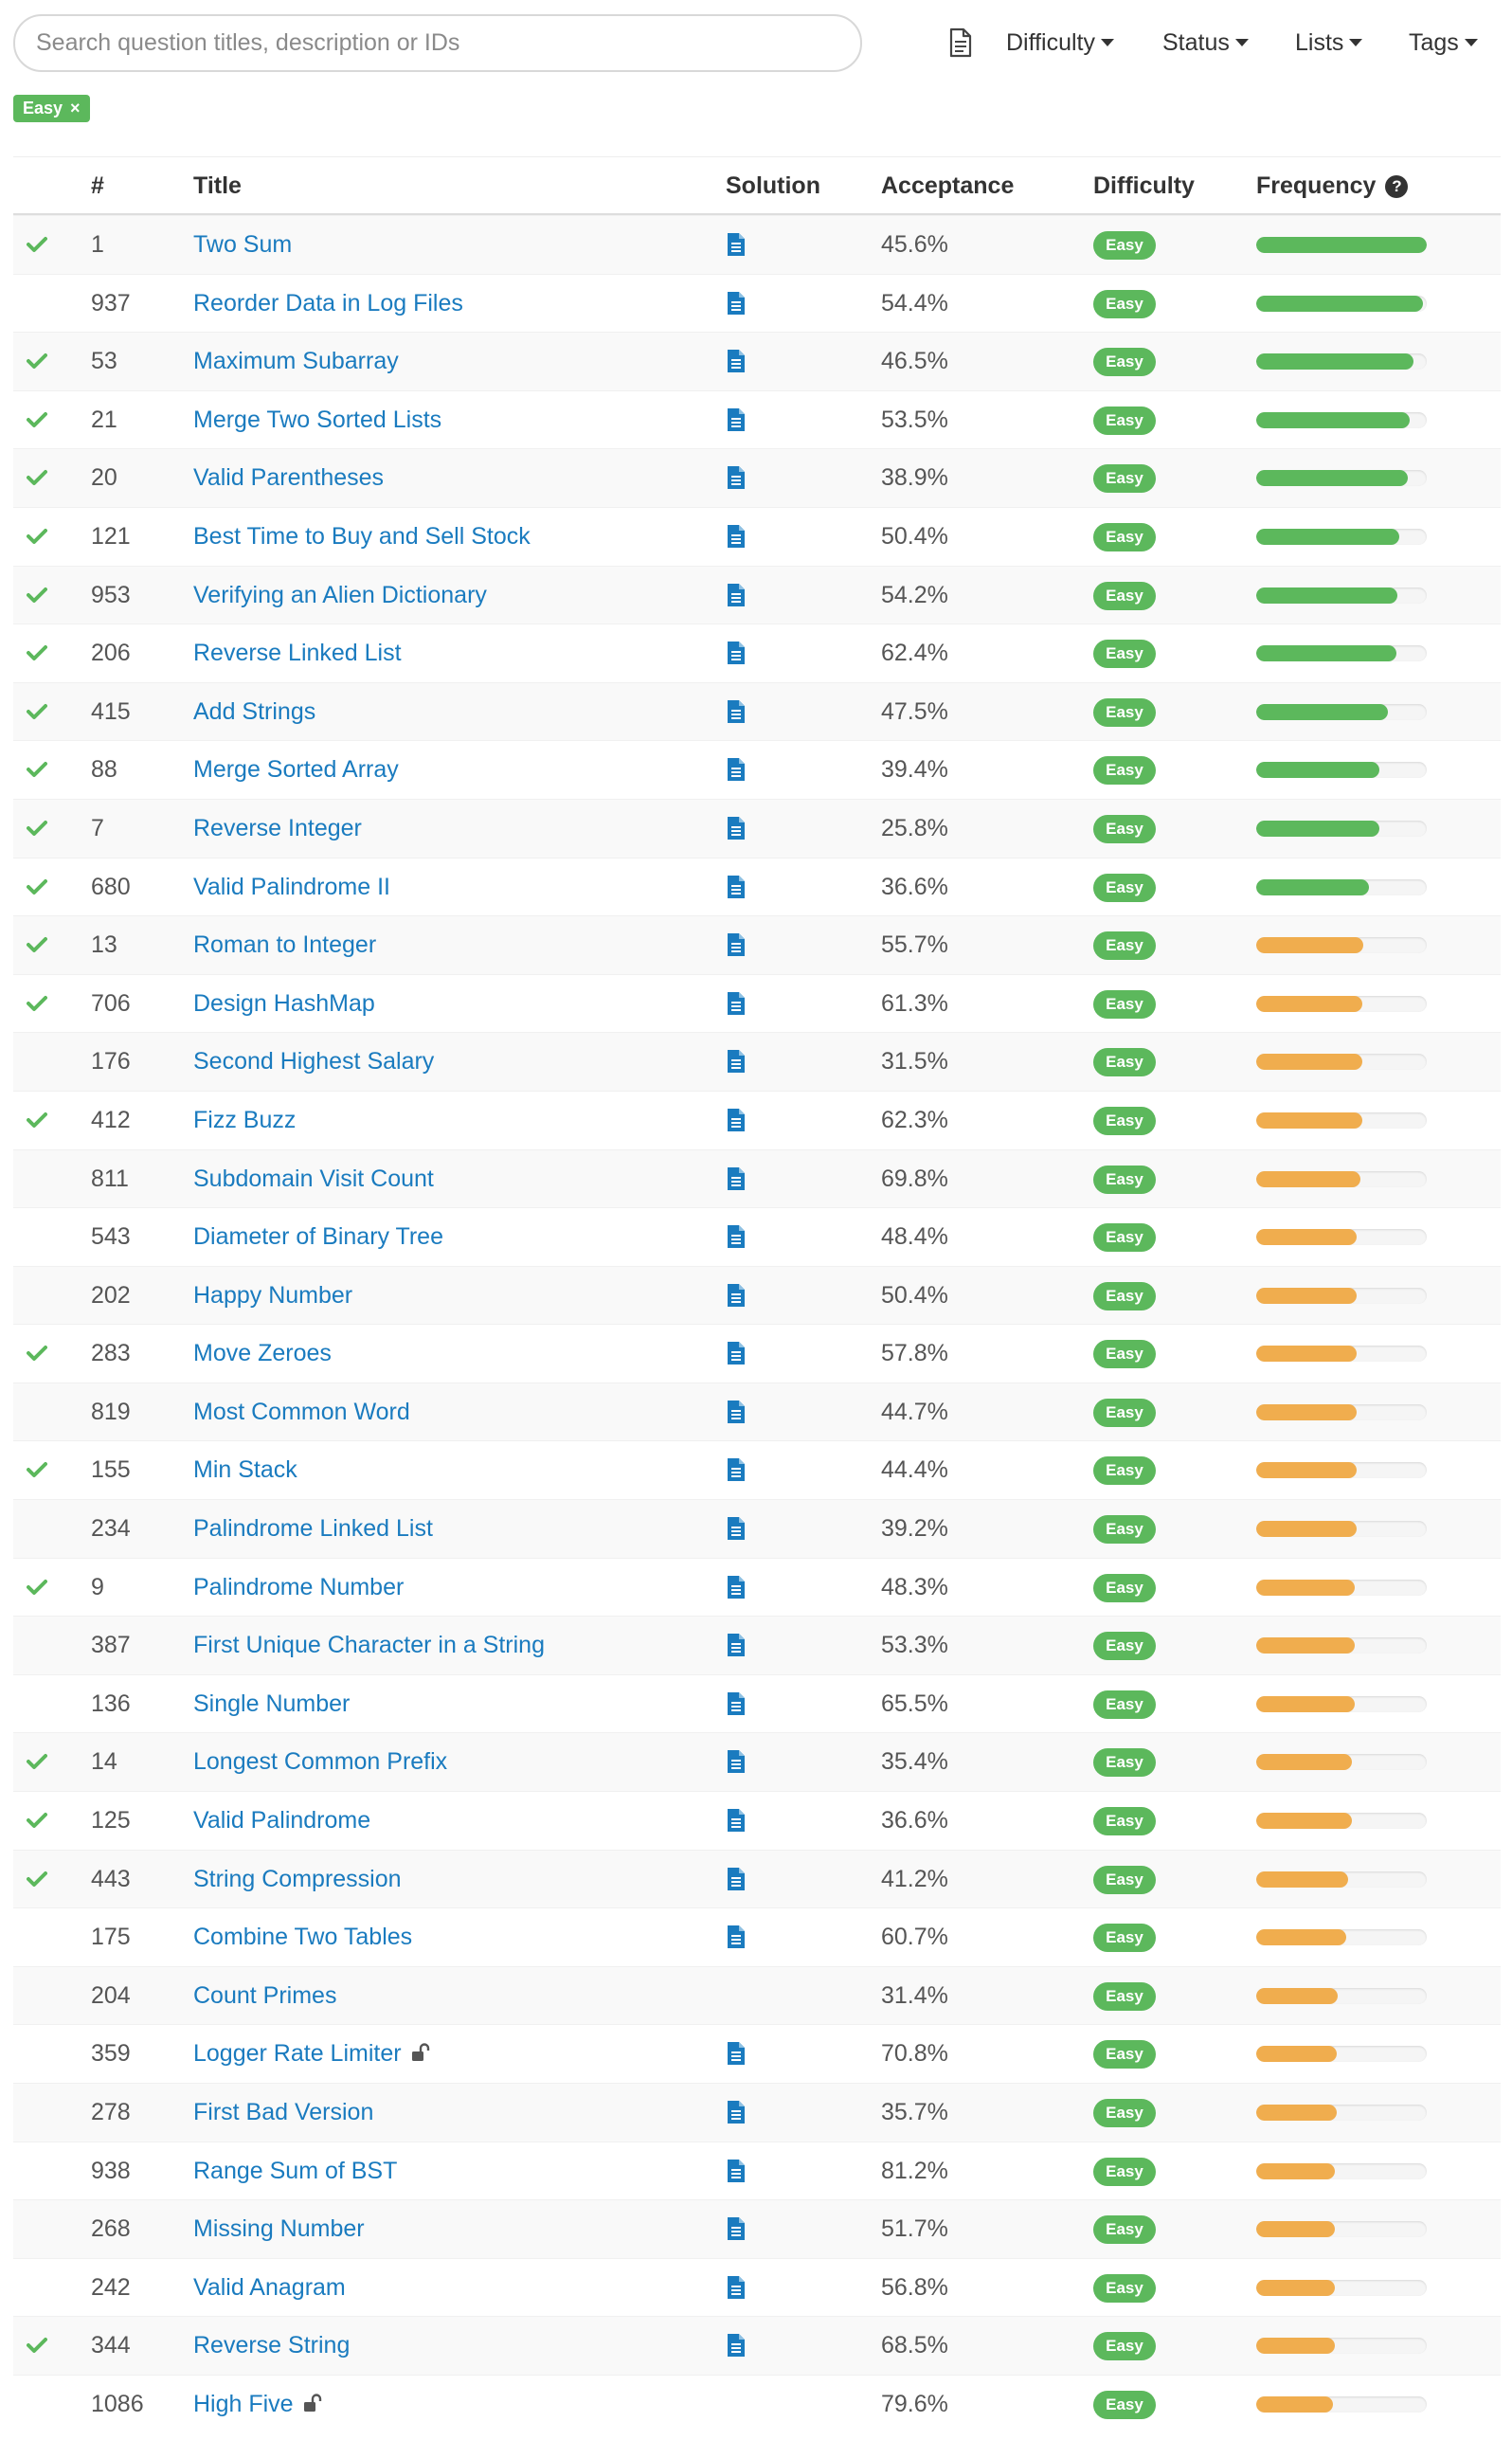 This screenshot has width=1512, height=2458. What do you see at coordinates (313, 1529) in the screenshot?
I see `problem-title-link: Palindrome Linked List` at bounding box center [313, 1529].